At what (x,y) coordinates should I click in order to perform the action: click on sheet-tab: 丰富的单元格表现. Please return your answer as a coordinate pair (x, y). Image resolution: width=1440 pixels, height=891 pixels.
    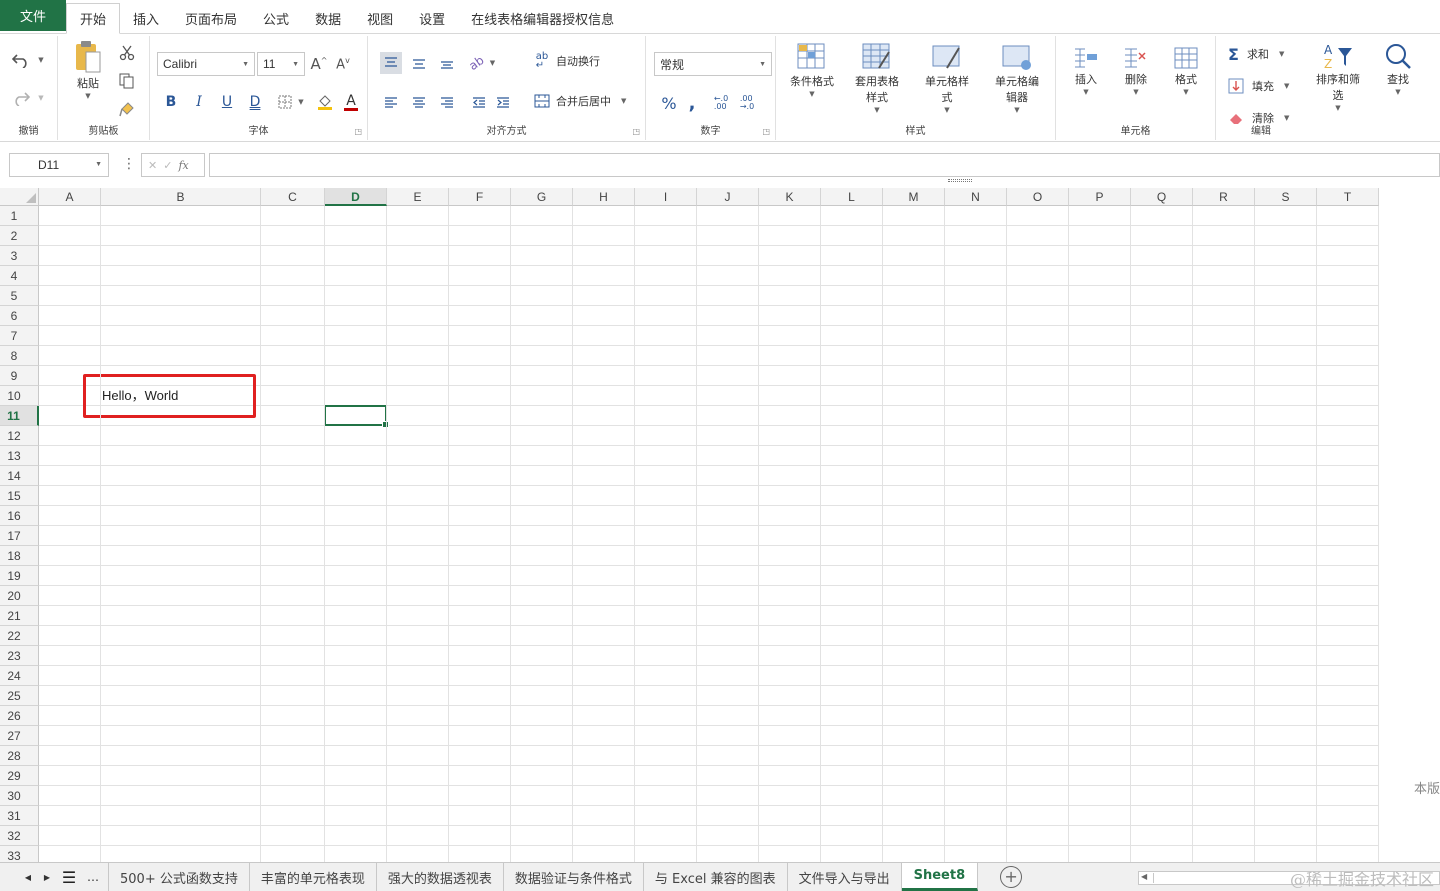
    Looking at the image, I should click on (313, 877).